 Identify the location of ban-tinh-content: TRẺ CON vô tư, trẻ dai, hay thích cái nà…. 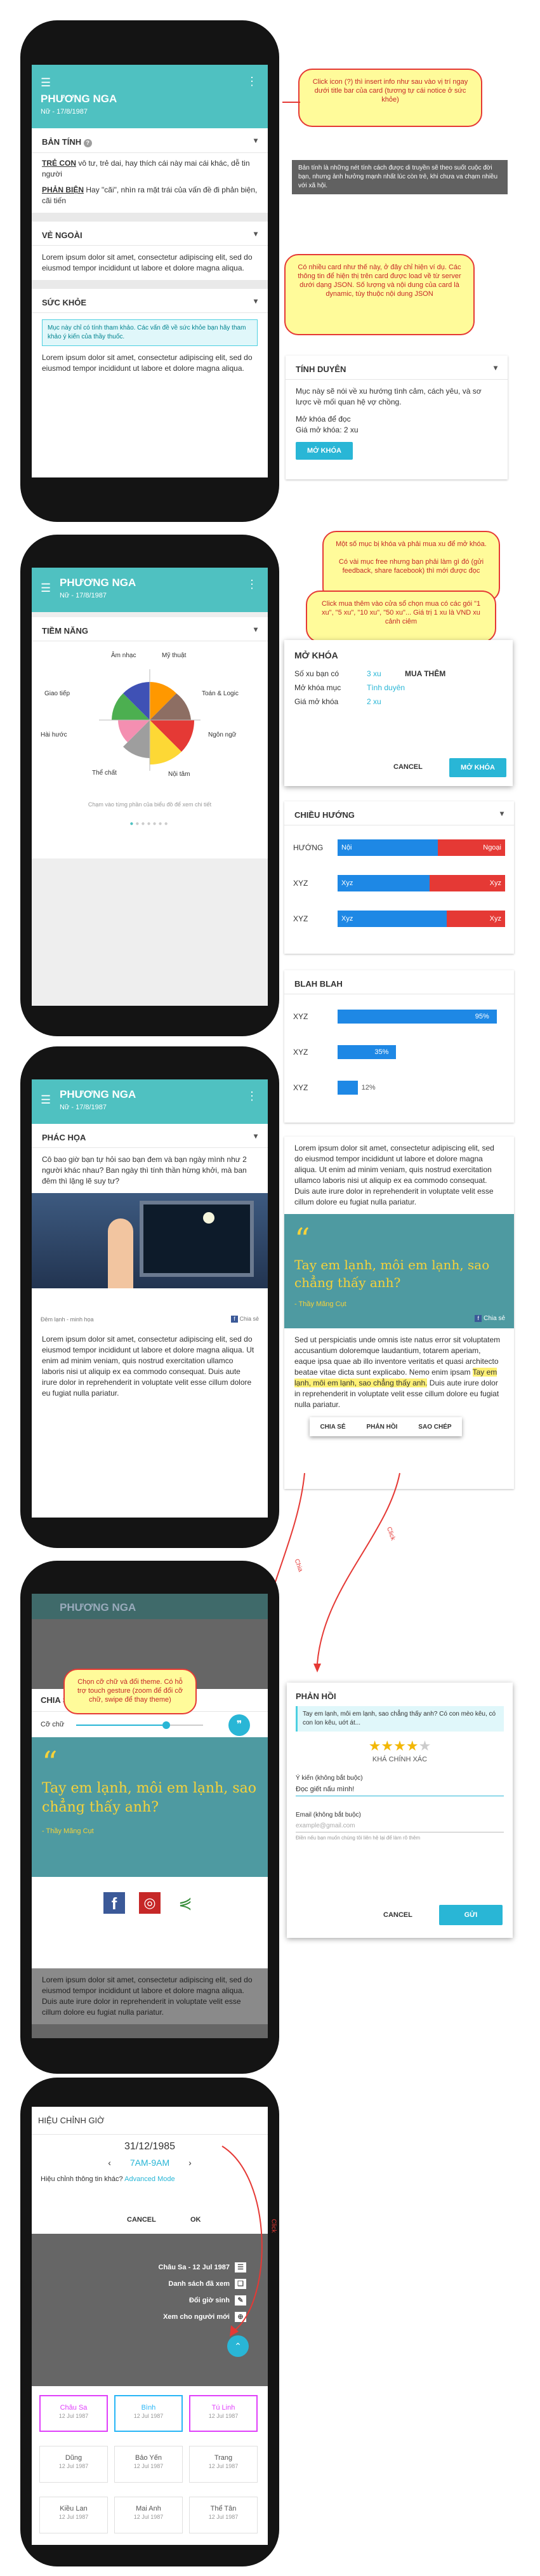
(150, 183).